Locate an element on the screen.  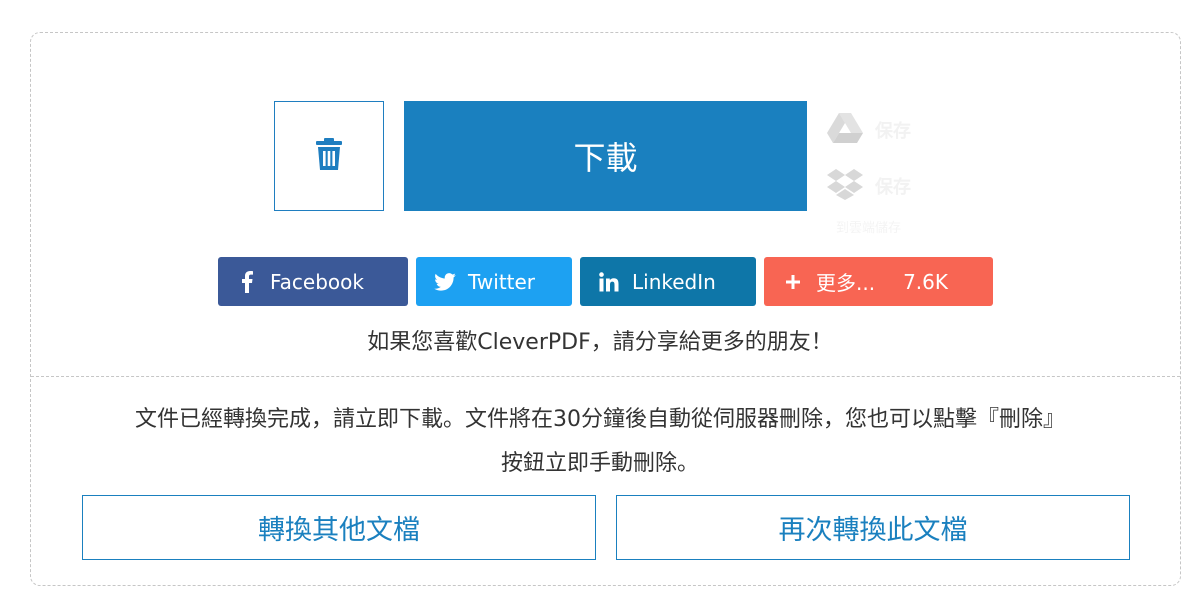
download-button: 下載 is located at coordinates (605, 156).